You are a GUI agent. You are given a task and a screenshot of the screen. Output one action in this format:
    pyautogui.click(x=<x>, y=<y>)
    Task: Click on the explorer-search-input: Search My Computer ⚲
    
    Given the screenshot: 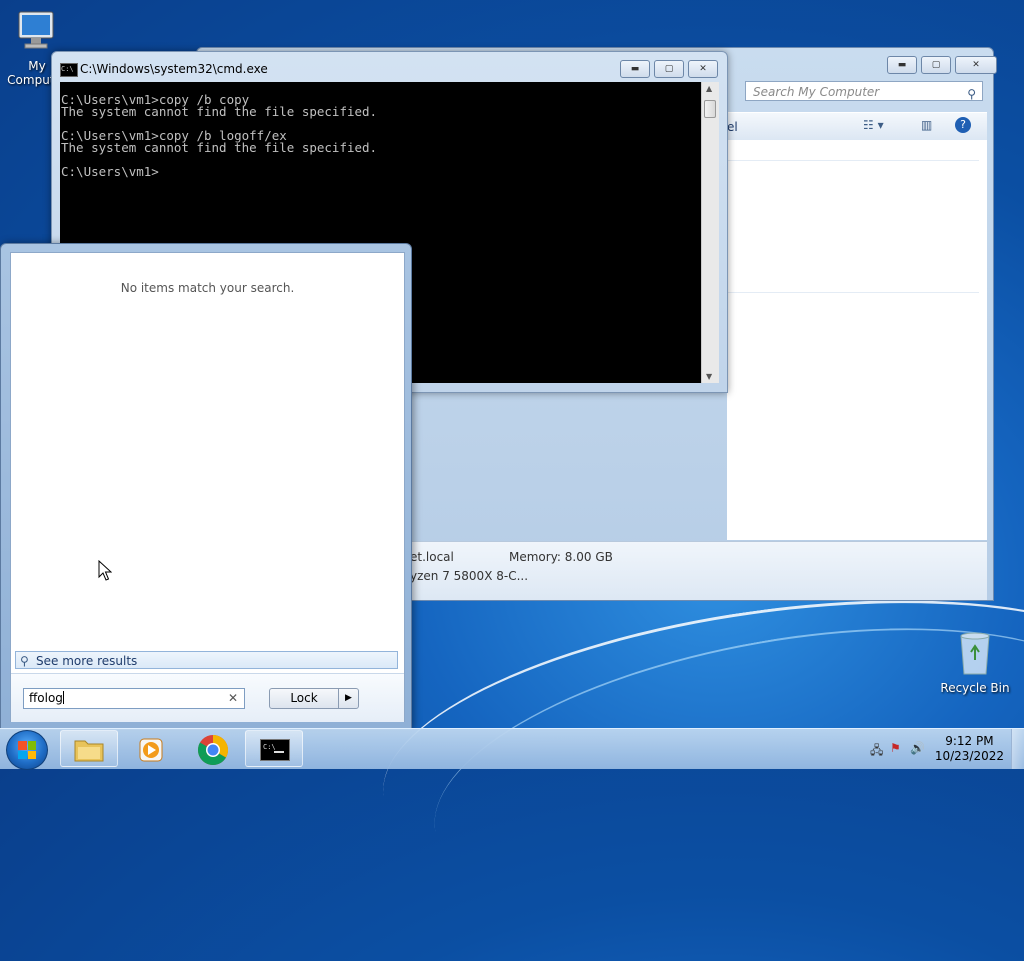 What is the action you would take?
    pyautogui.click(x=864, y=91)
    